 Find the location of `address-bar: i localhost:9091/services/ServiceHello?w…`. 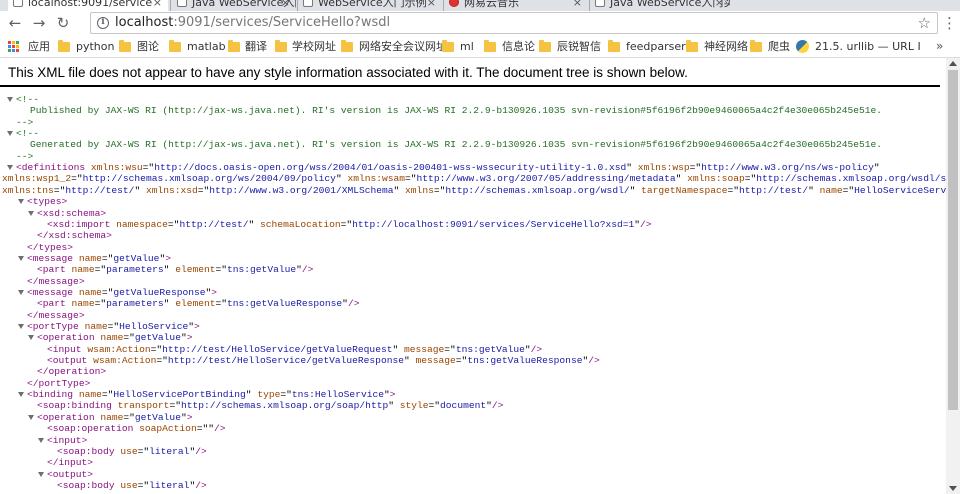

address-bar: i localhost:9091/services/ServiceHello?w… is located at coordinates (514, 23).